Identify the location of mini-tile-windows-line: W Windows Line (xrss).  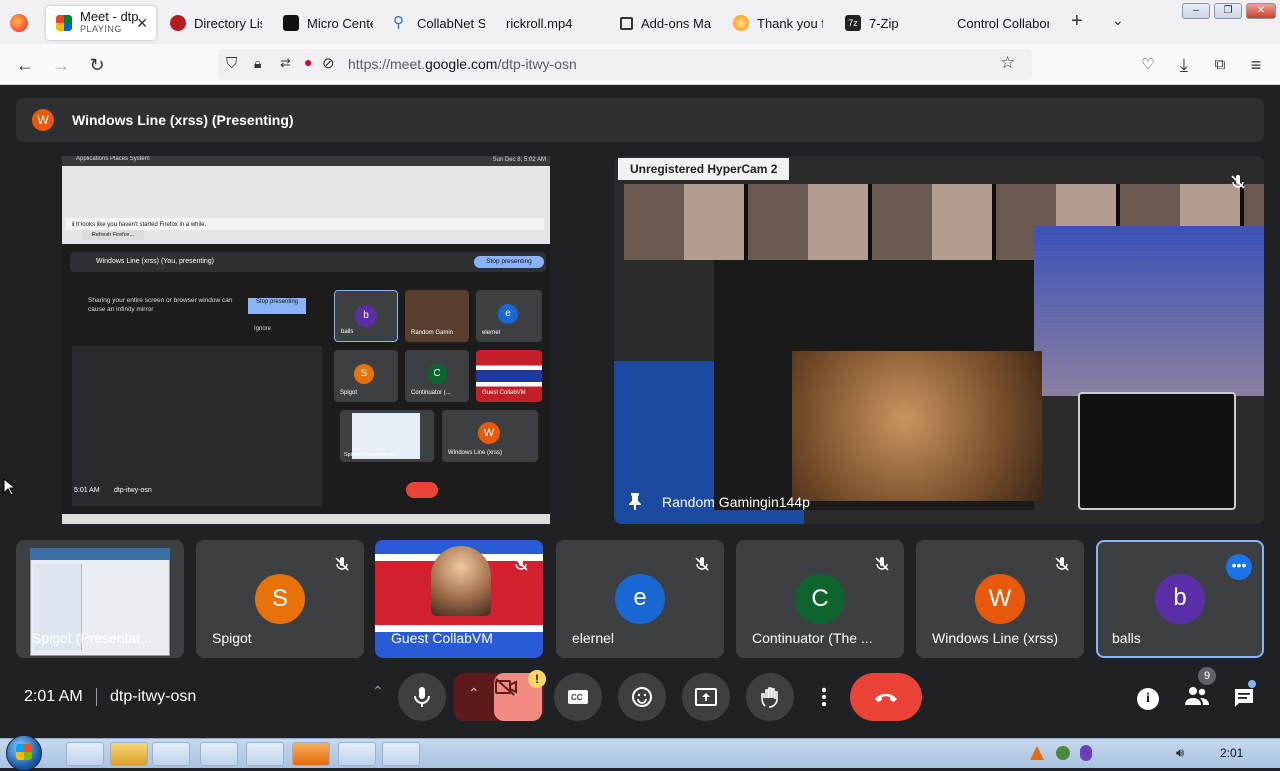
(490, 436).